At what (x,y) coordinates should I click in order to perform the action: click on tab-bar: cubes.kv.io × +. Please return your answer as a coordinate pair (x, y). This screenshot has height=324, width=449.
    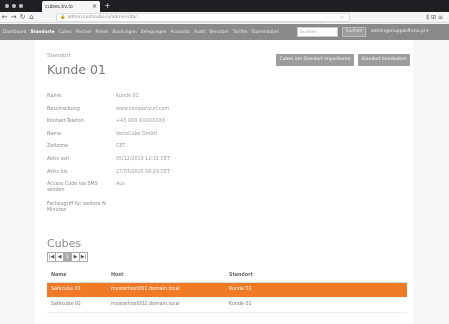
    Looking at the image, I should click on (224, 6).